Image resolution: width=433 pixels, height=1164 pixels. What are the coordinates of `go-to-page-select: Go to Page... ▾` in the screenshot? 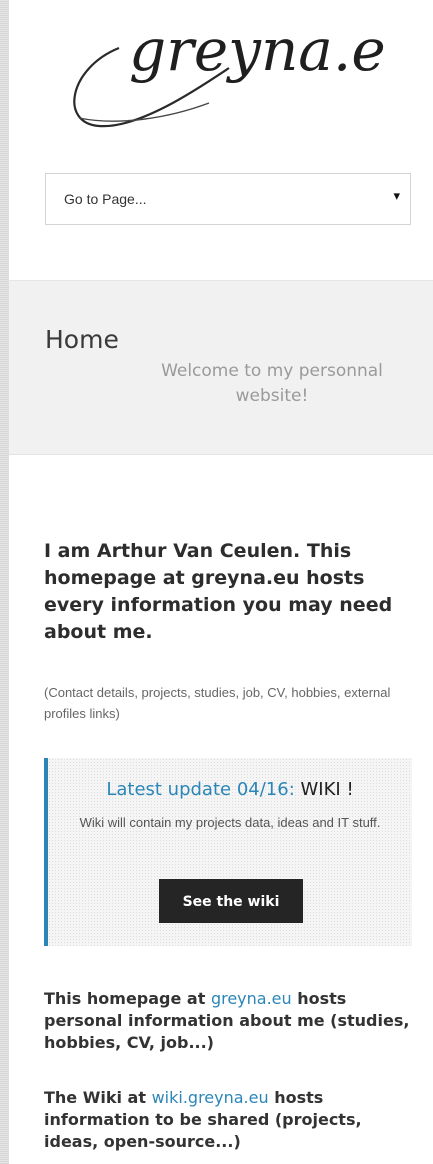 It's located at (228, 199).